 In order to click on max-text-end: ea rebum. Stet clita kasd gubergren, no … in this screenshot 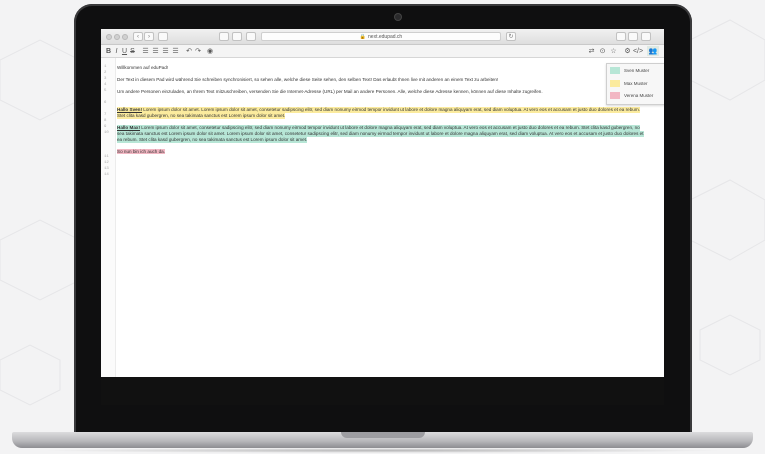, I will do `click(212, 140)`.